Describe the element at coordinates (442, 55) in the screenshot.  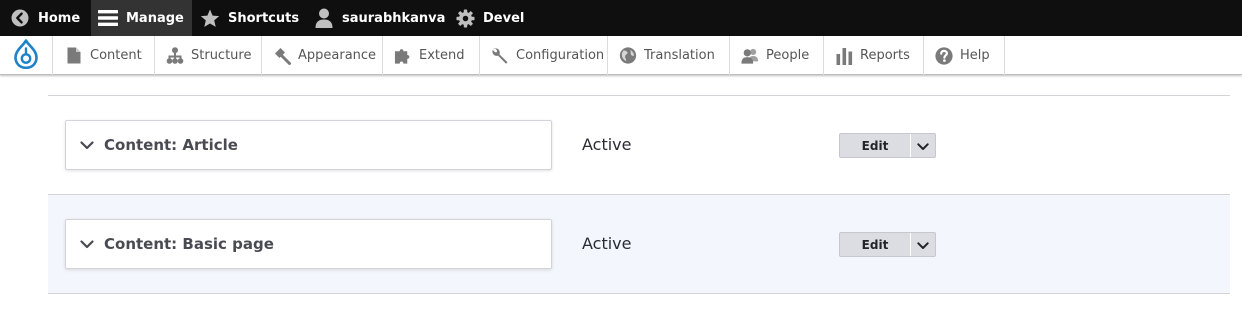
I see `tray-item-extend-label: Extend` at that location.